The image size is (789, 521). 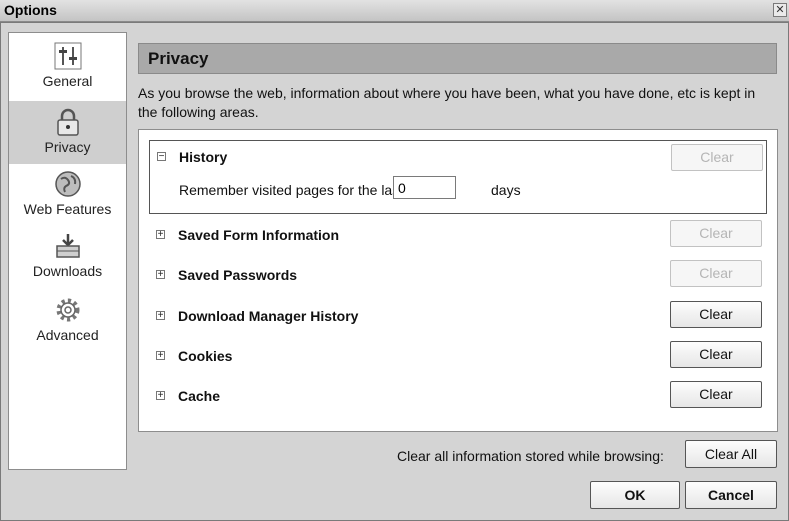 What do you see at coordinates (506, 190) in the screenshot?
I see `days-unit-label: days` at bounding box center [506, 190].